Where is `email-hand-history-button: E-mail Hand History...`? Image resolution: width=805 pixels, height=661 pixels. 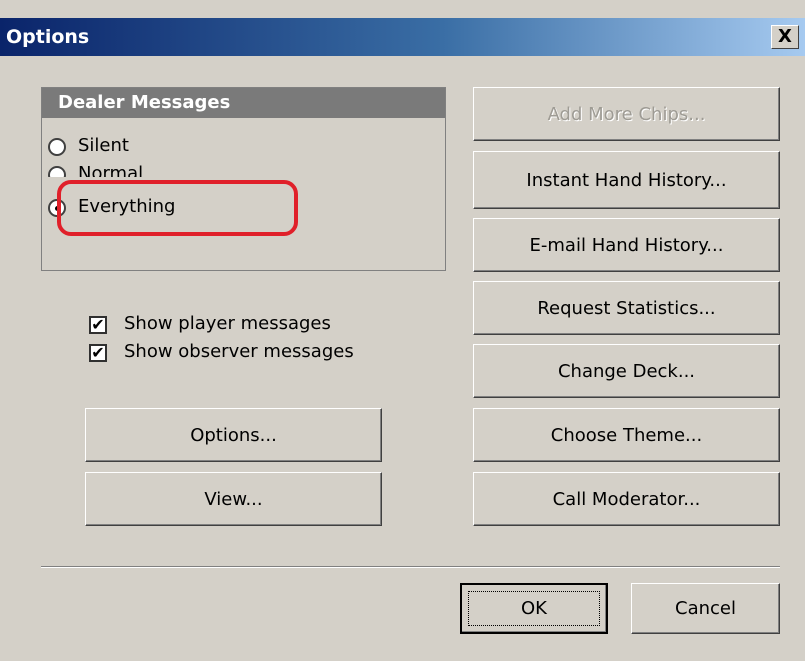 email-hand-history-button: E-mail Hand History... is located at coordinates (626, 245).